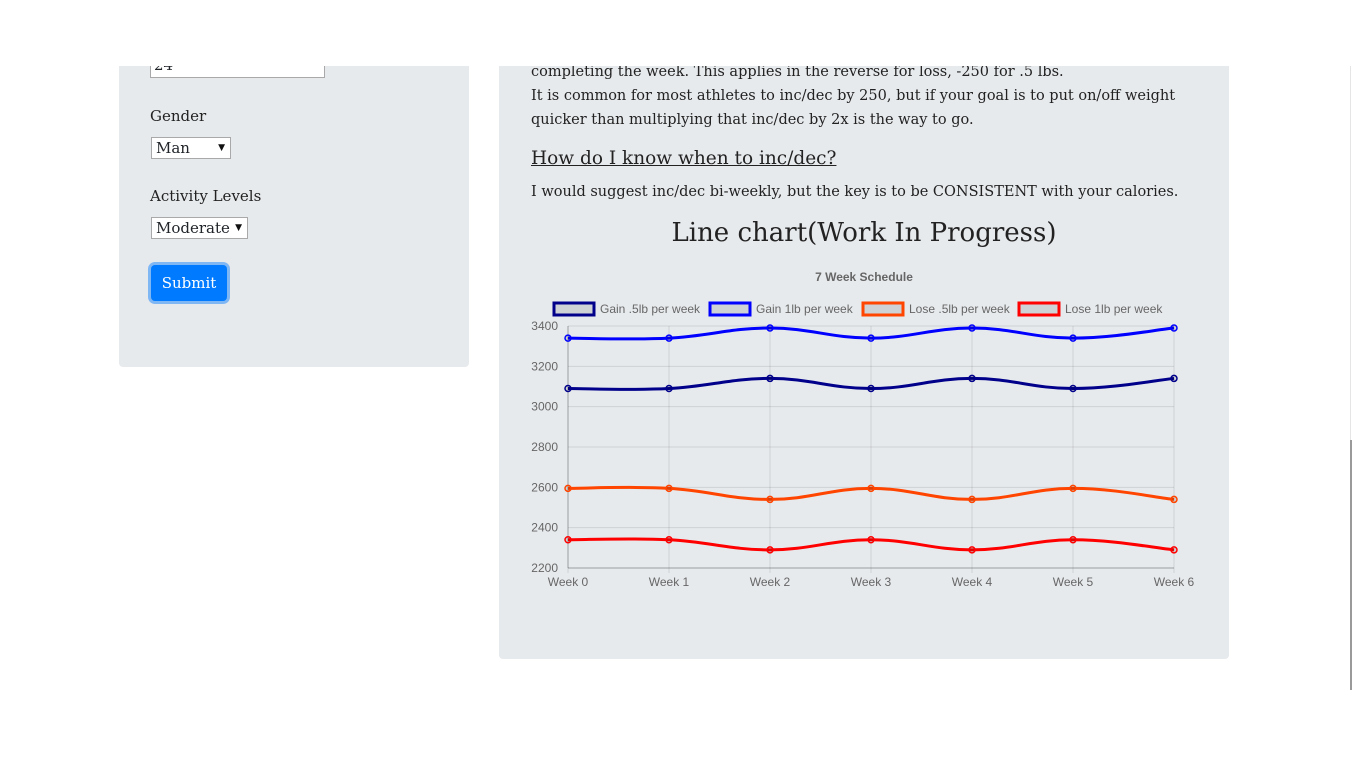 This screenshot has width=1366, height=768. Describe the element at coordinates (669, 582) in the screenshot. I see `x-tick-label: Week 1` at that location.